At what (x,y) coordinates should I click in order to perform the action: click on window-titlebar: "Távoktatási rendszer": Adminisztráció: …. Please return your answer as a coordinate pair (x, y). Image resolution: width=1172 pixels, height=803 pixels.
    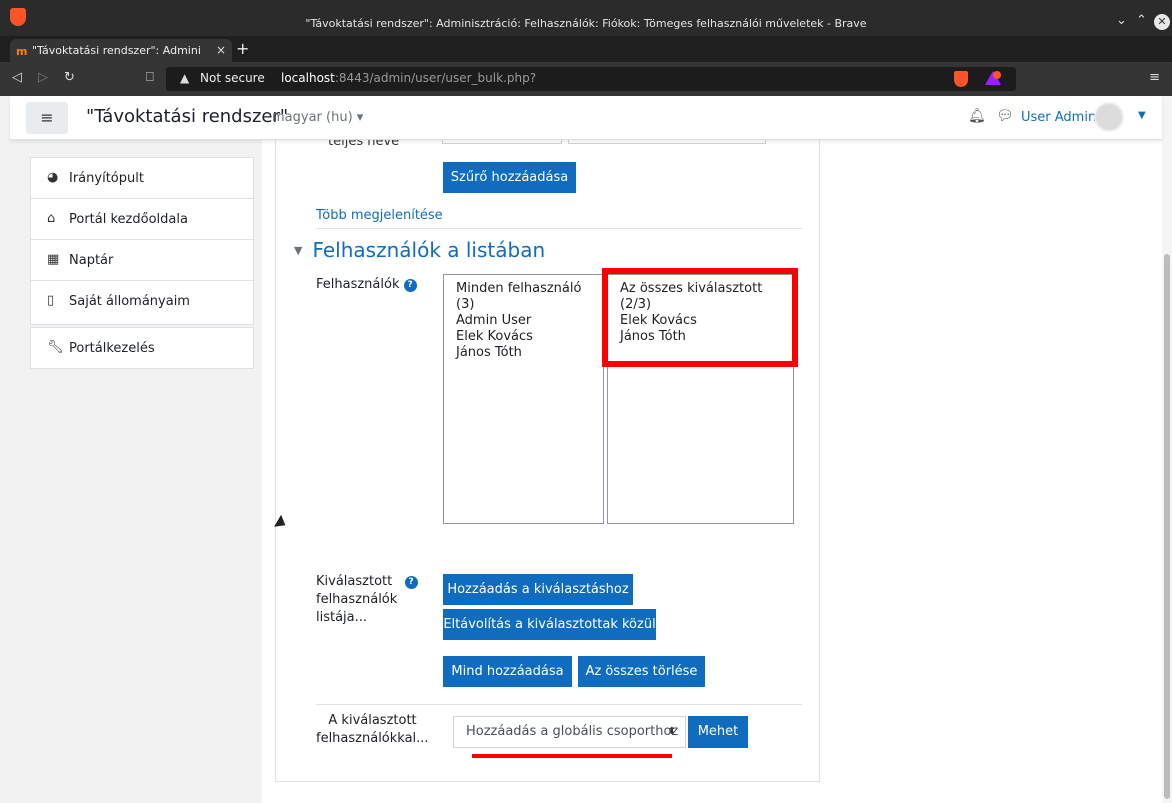
    Looking at the image, I should click on (586, 18).